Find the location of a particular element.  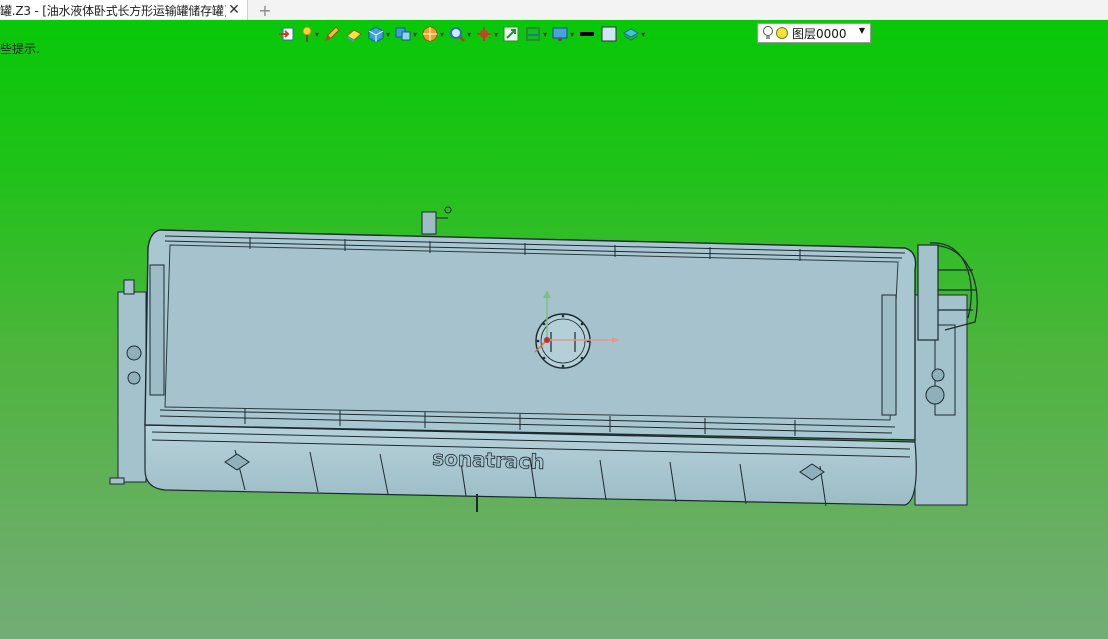

tank-logo-text: sonatrach is located at coordinates (488, 460).